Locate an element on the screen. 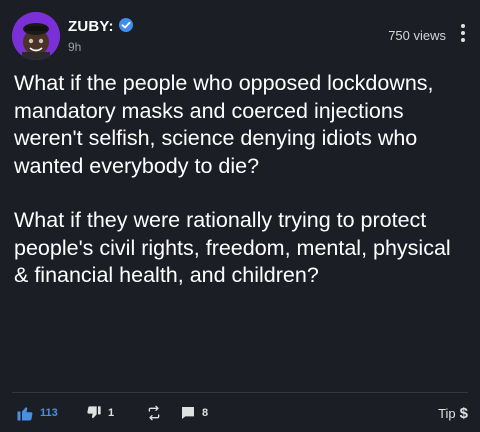 Image resolution: width=480 pixels, height=432 pixels. thumbs-up-icon is located at coordinates (25, 414).